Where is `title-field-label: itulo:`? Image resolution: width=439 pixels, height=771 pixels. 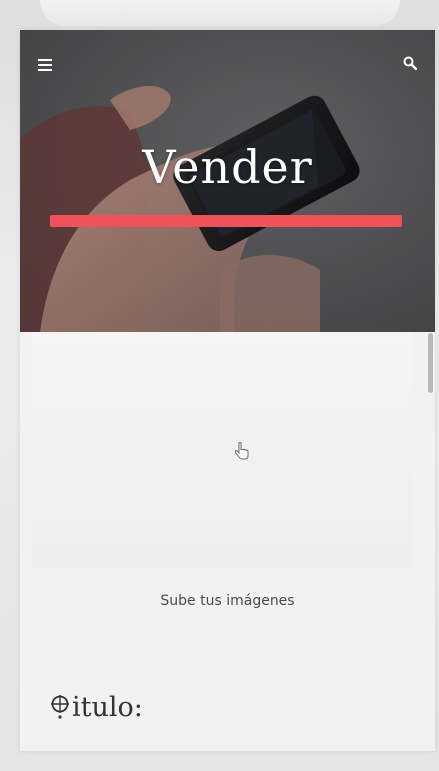 title-field-label: itulo: is located at coordinates (107, 707).